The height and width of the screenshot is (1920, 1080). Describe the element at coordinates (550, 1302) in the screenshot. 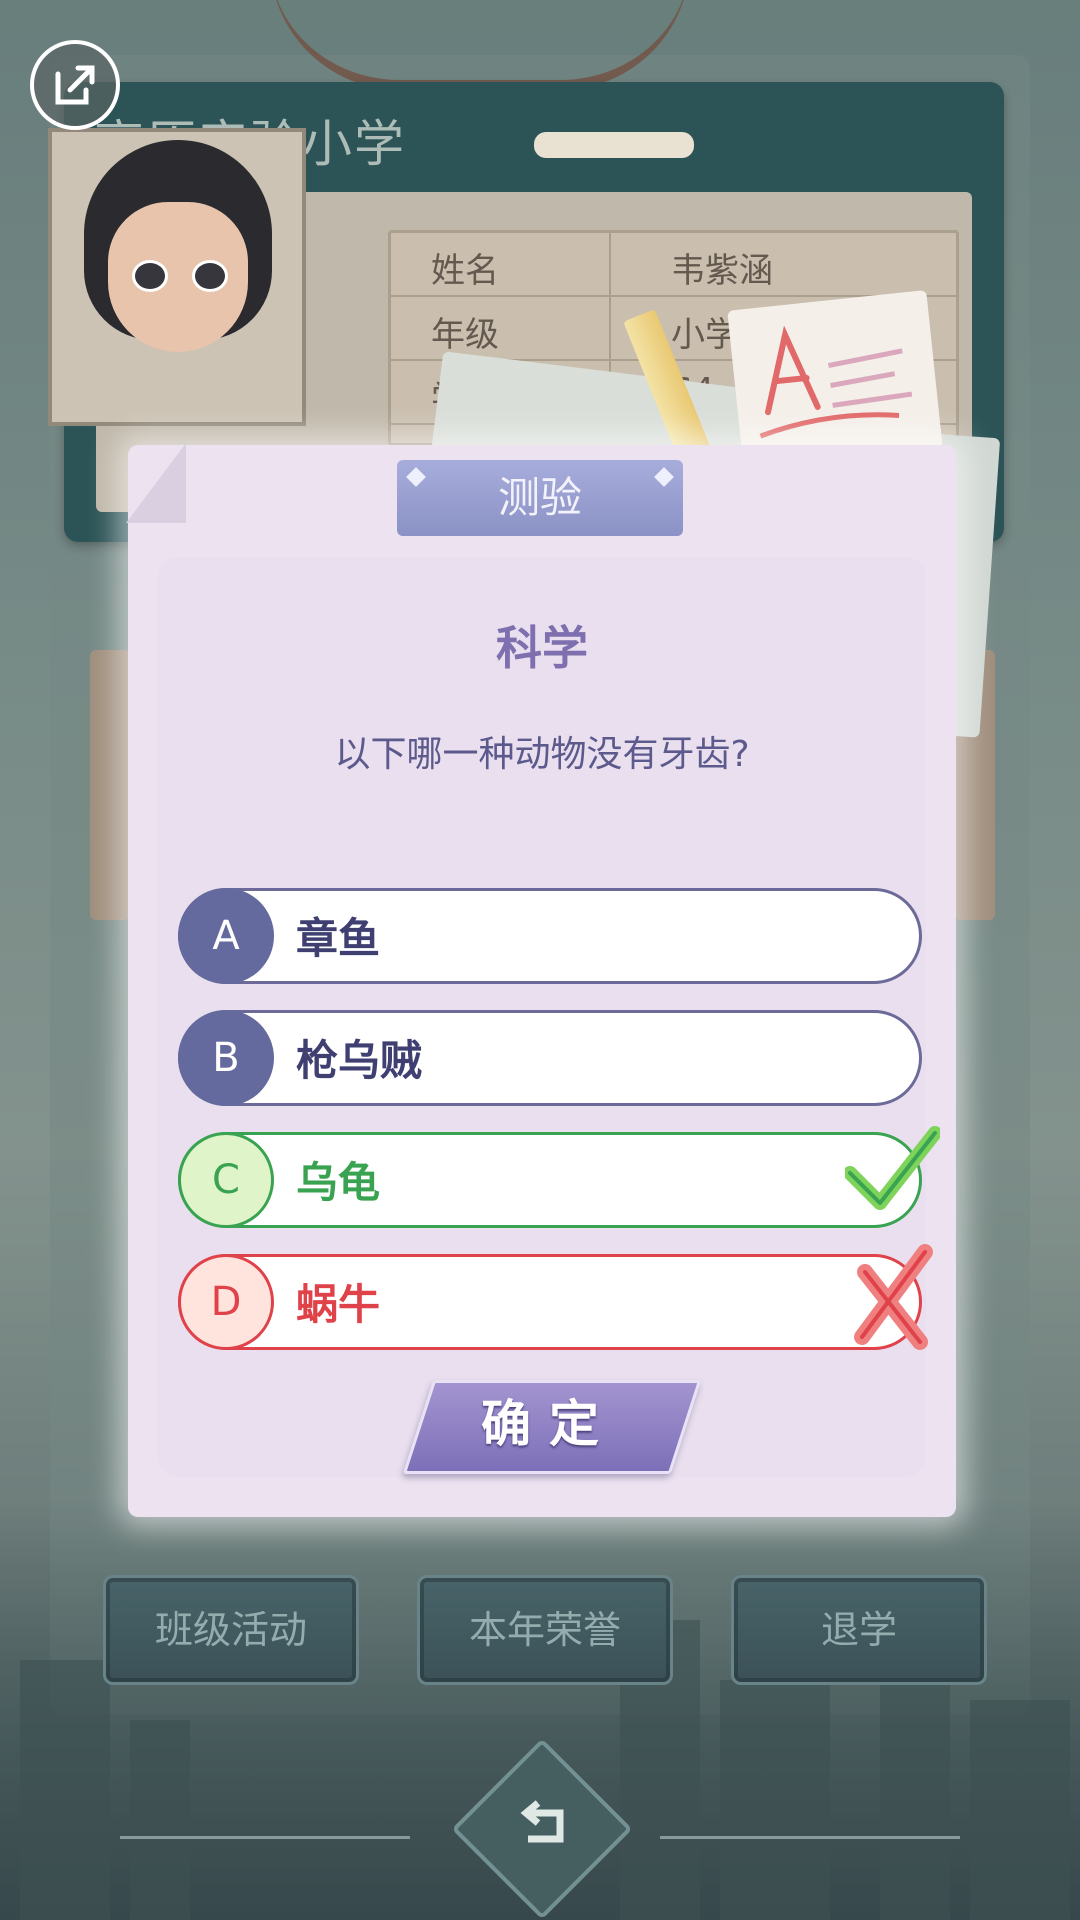

I see `answer-option-d: D 蜗牛` at that location.